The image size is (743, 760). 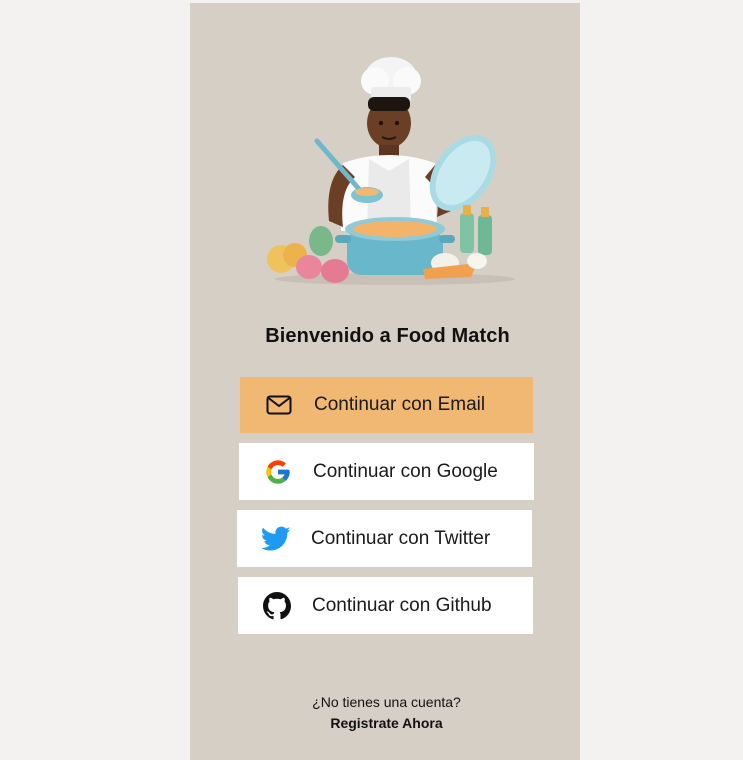 I want to click on continue-twitter-label: Continuar con Twitter, so click(x=401, y=538).